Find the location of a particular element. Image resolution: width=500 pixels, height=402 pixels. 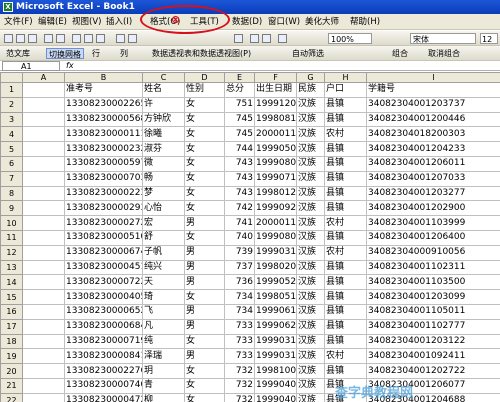

cell: 13308230000684 is located at coordinates (103, 326).